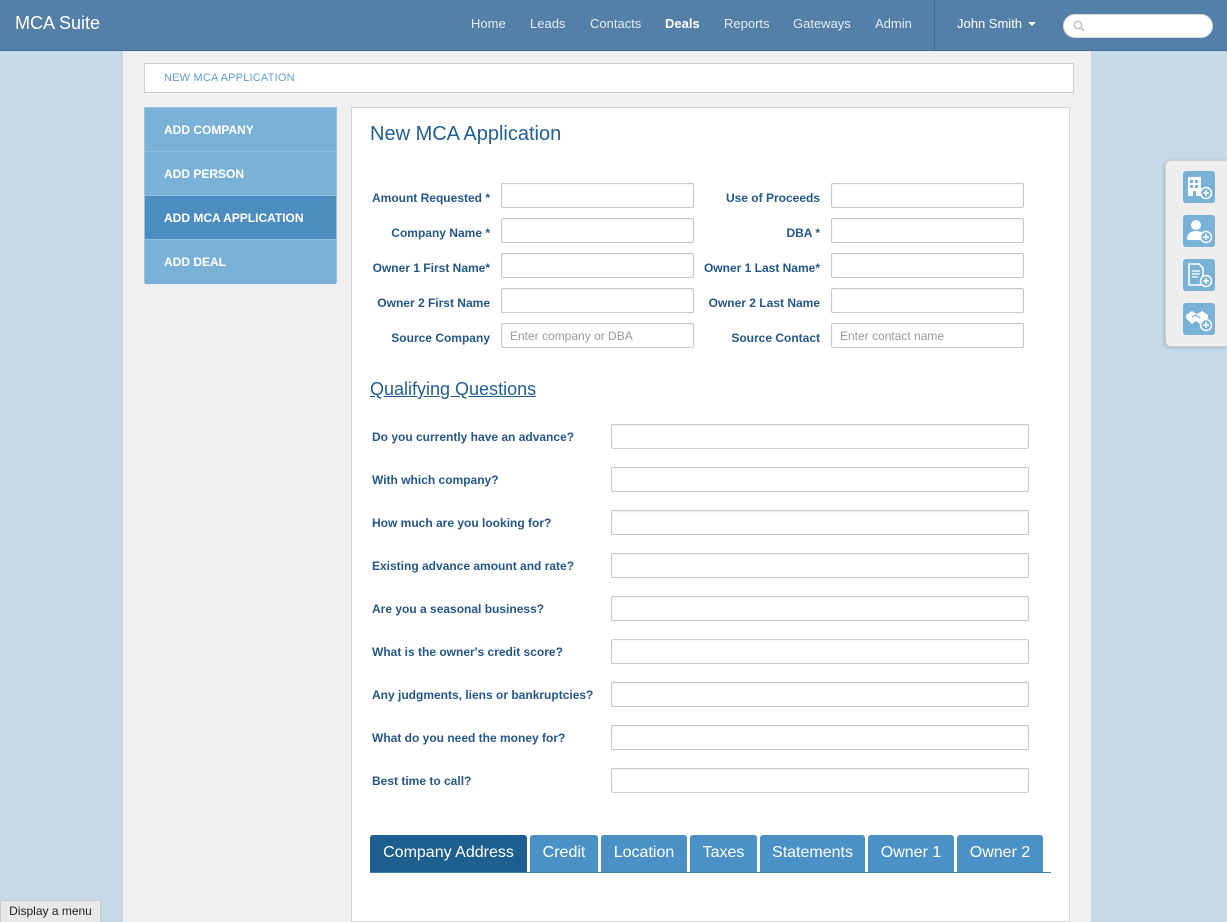  I want to click on tab-owner-1: Owner 1, so click(911, 853).